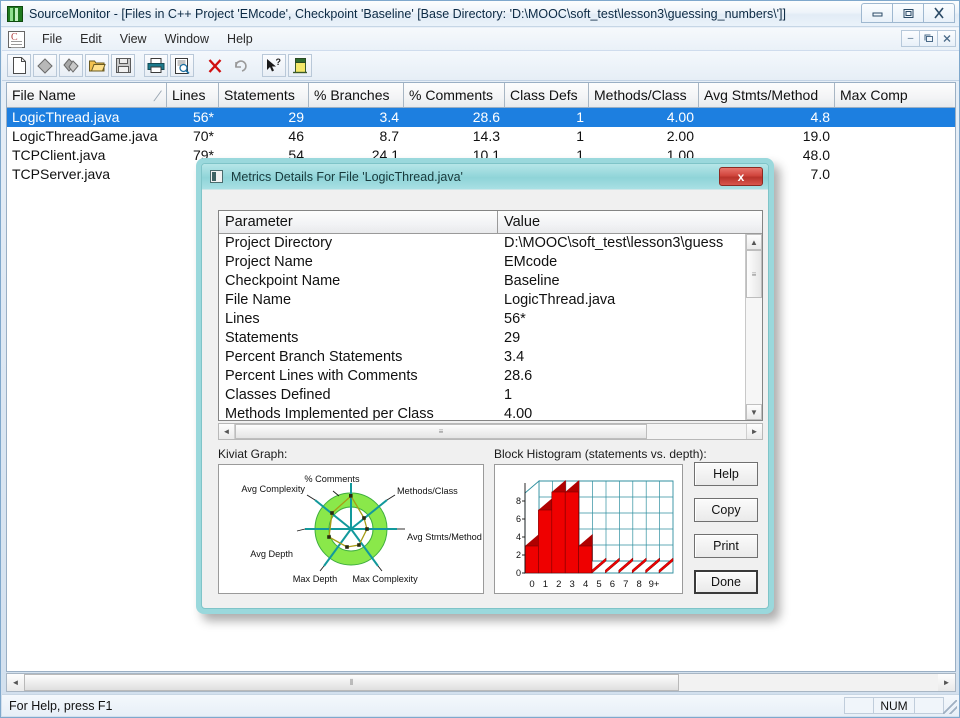  What do you see at coordinates (518, 519) in the screenshot?
I see `hist-ytick-6: 6` at bounding box center [518, 519].